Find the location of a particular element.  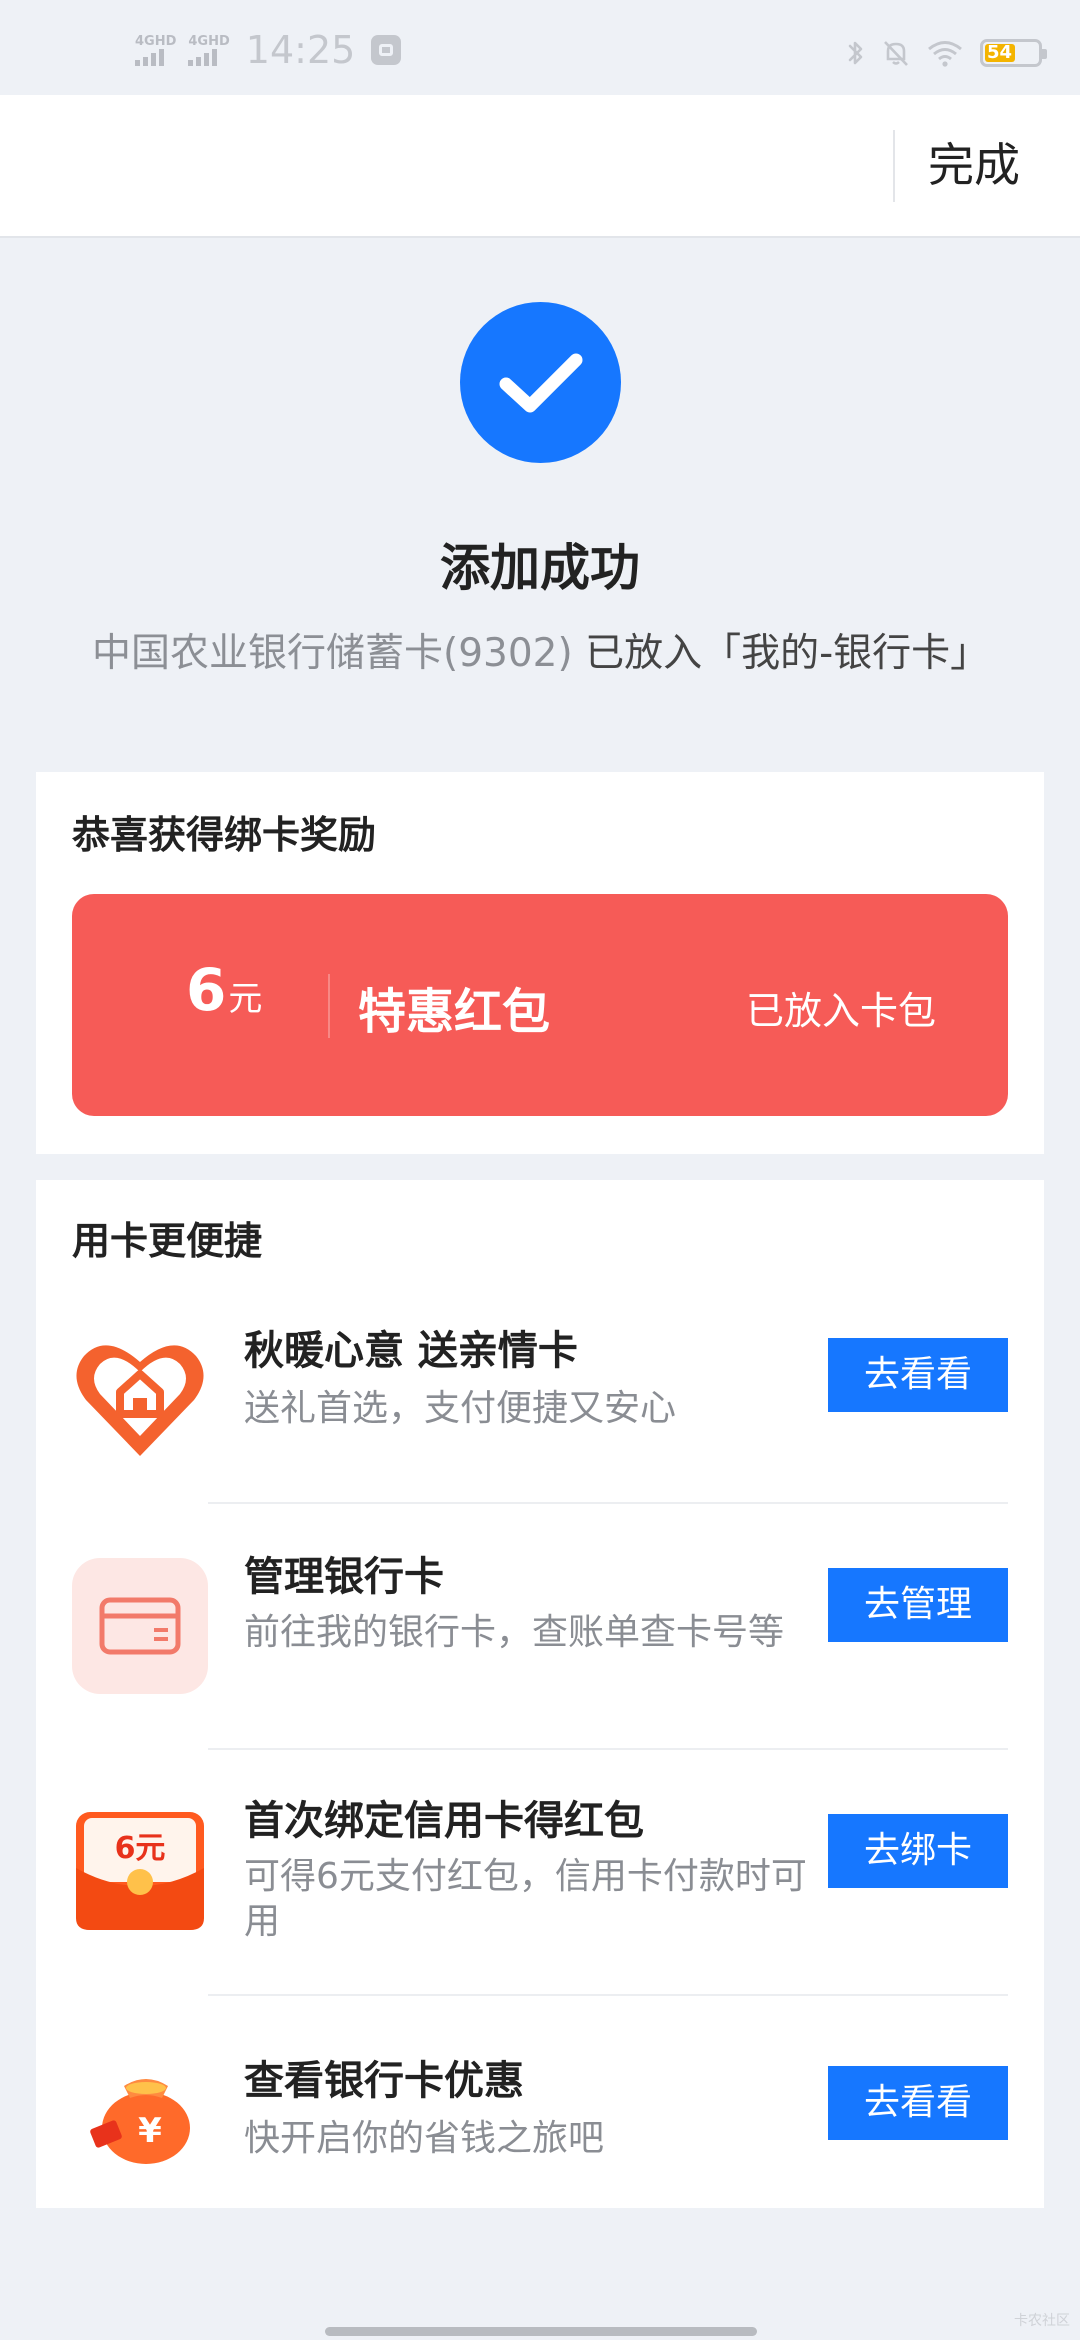

battery-level: 54 is located at coordinates (1000, 52).